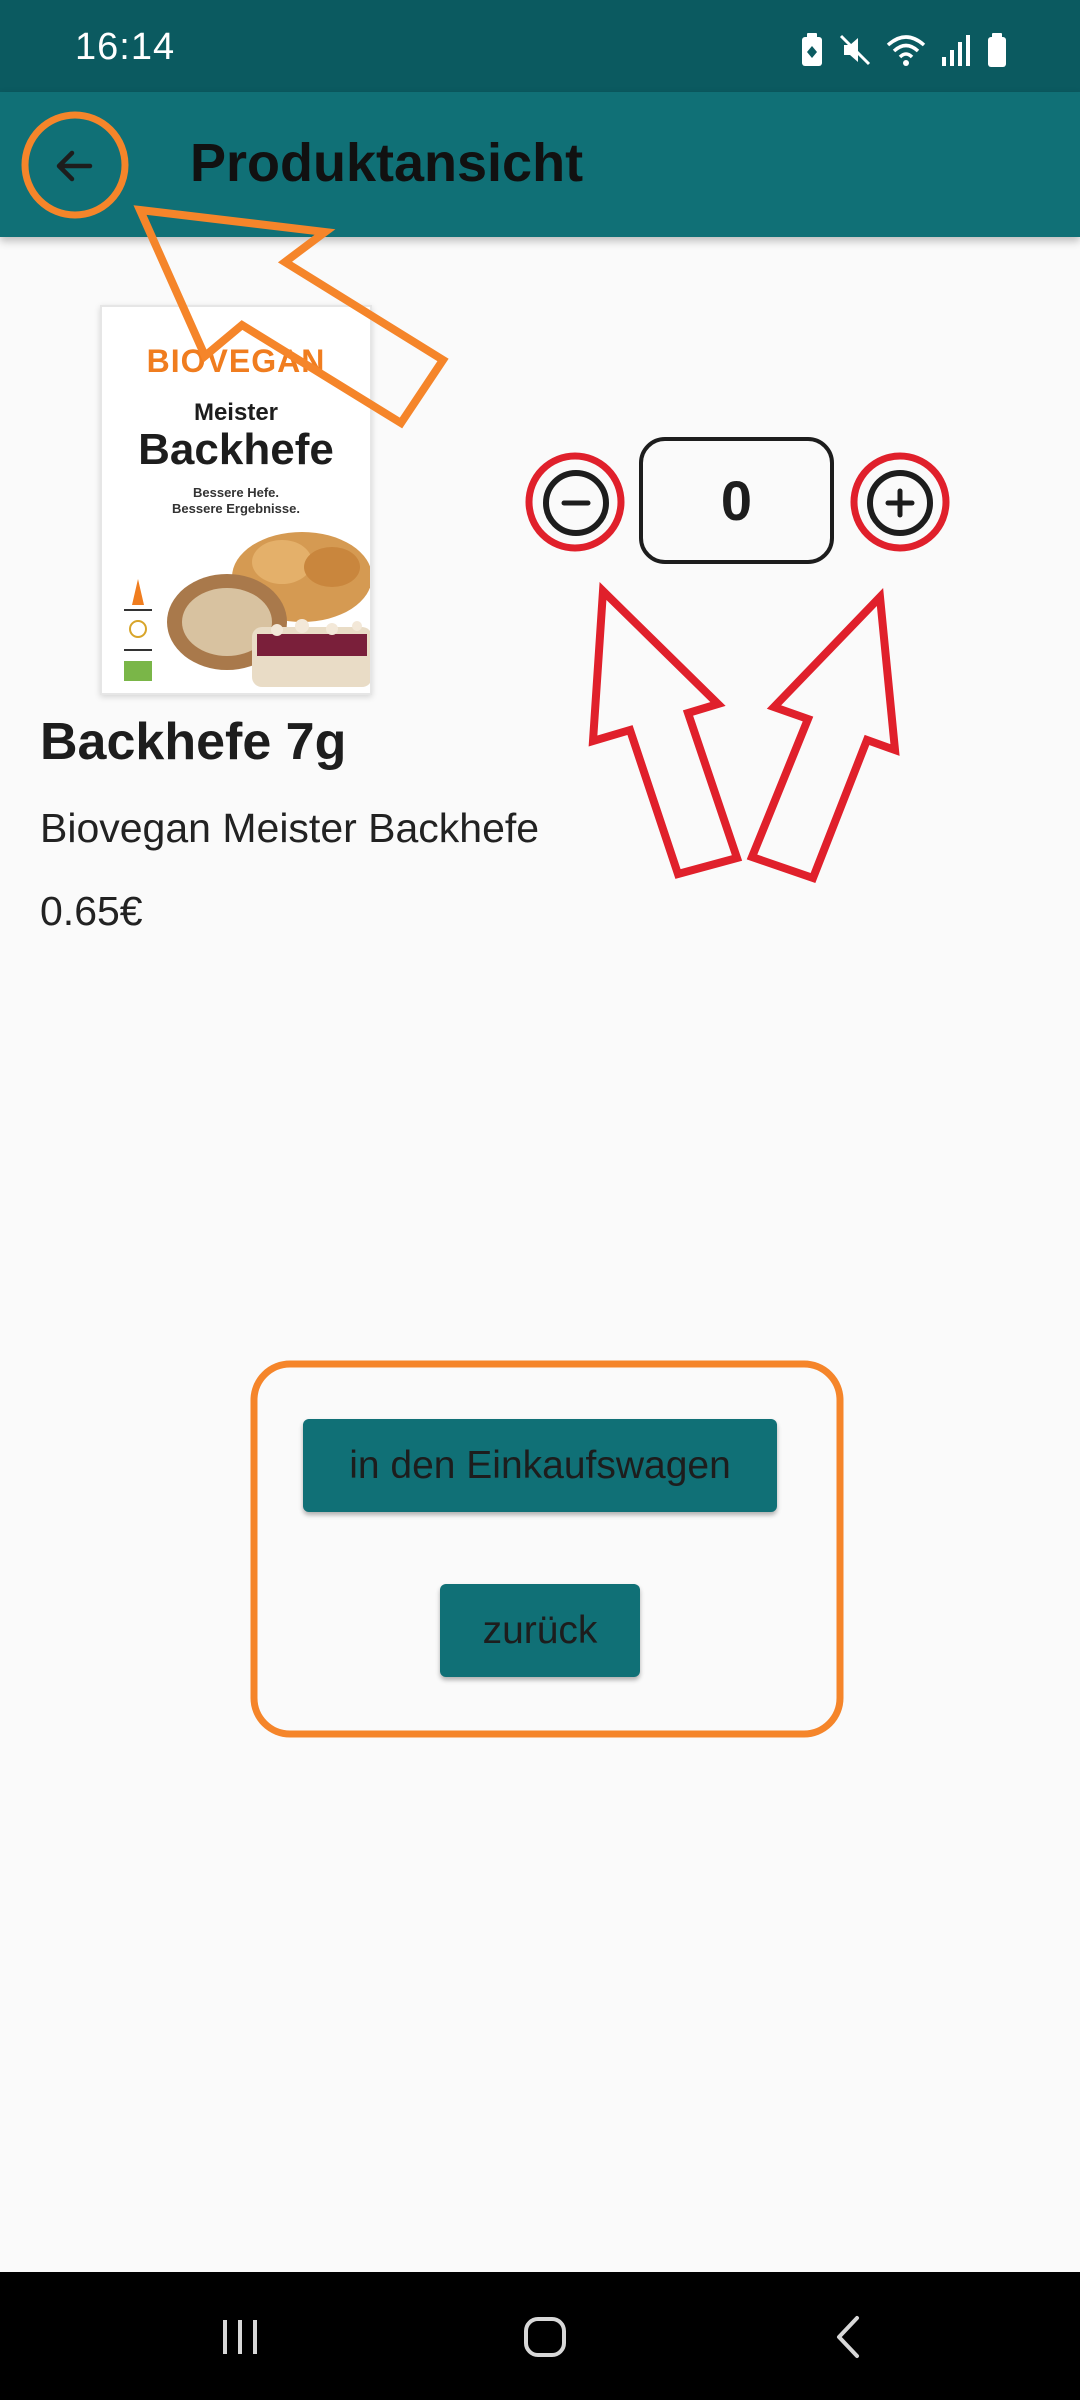  Describe the element at coordinates (240, 2337) in the screenshot. I see `recents-icon` at that location.